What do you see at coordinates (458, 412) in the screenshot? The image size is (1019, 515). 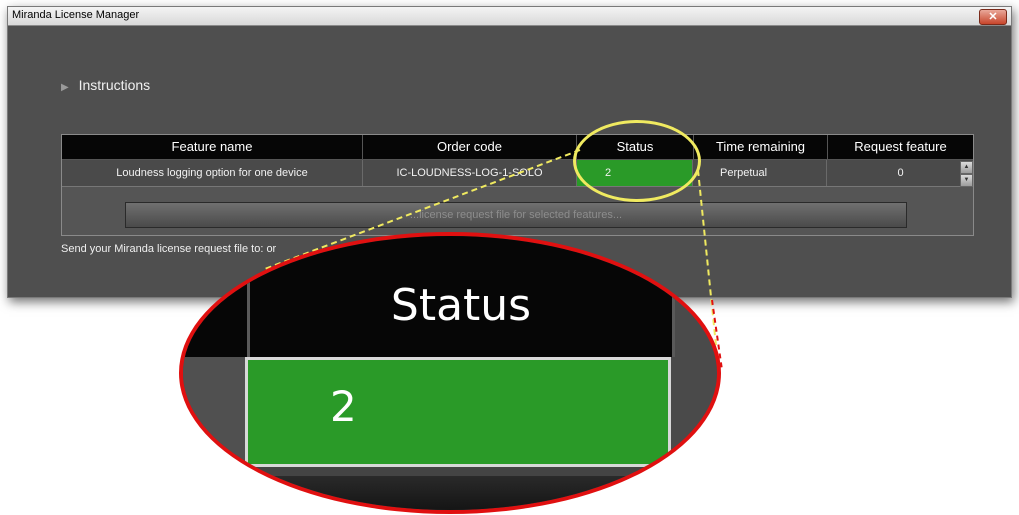 I see `magnified-status-cell: 2` at bounding box center [458, 412].